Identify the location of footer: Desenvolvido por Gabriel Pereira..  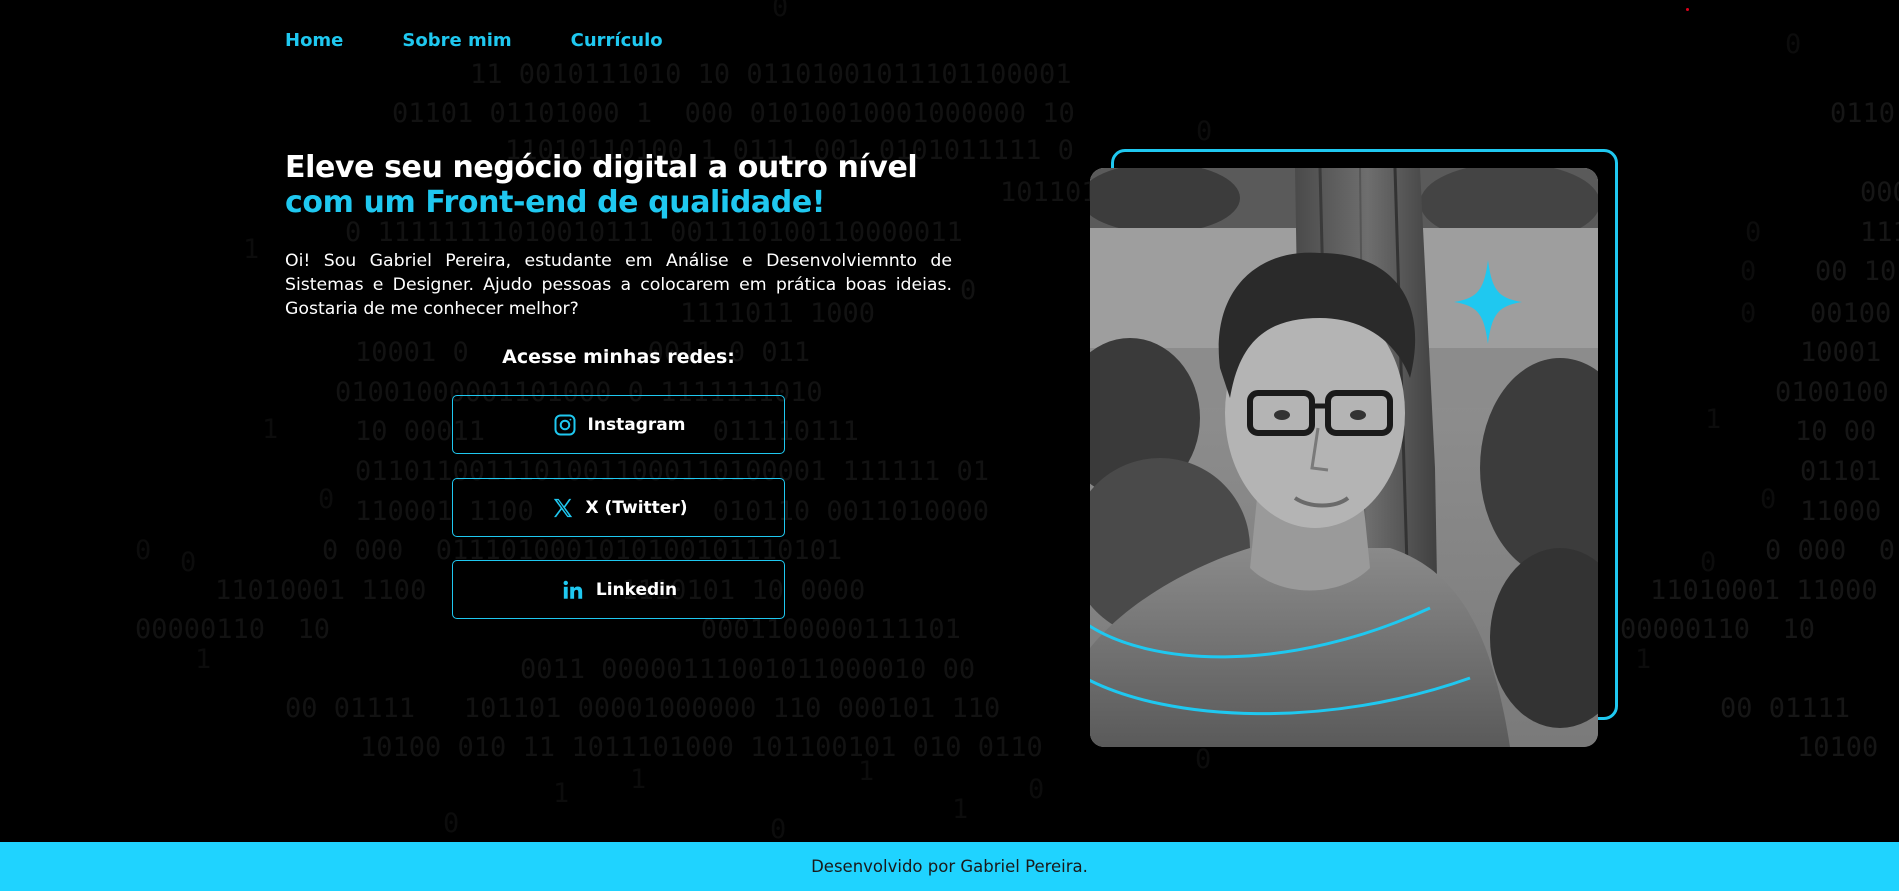
(949, 866).